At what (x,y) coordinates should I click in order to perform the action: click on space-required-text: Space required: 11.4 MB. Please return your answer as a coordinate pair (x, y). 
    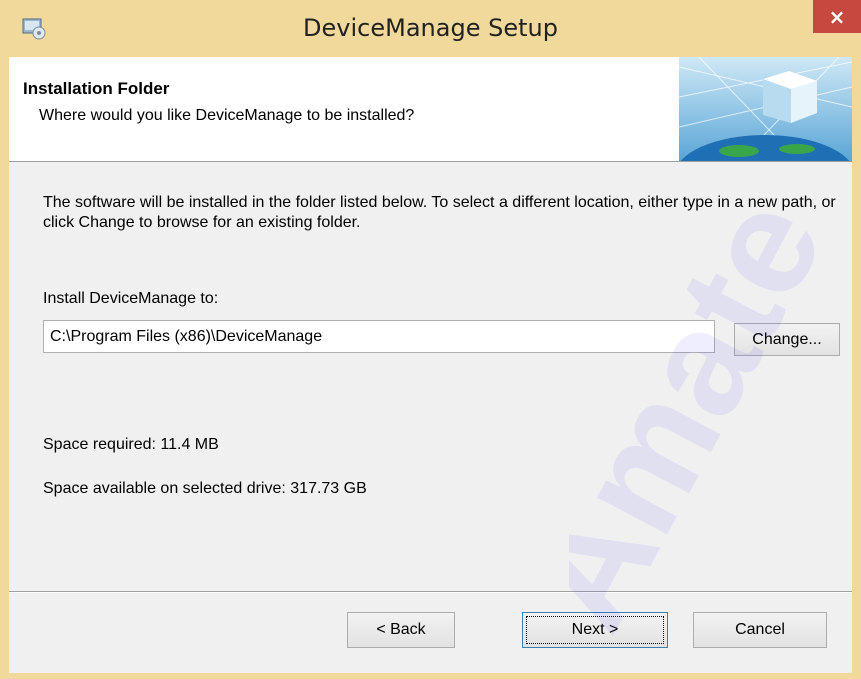
    Looking at the image, I should click on (131, 444).